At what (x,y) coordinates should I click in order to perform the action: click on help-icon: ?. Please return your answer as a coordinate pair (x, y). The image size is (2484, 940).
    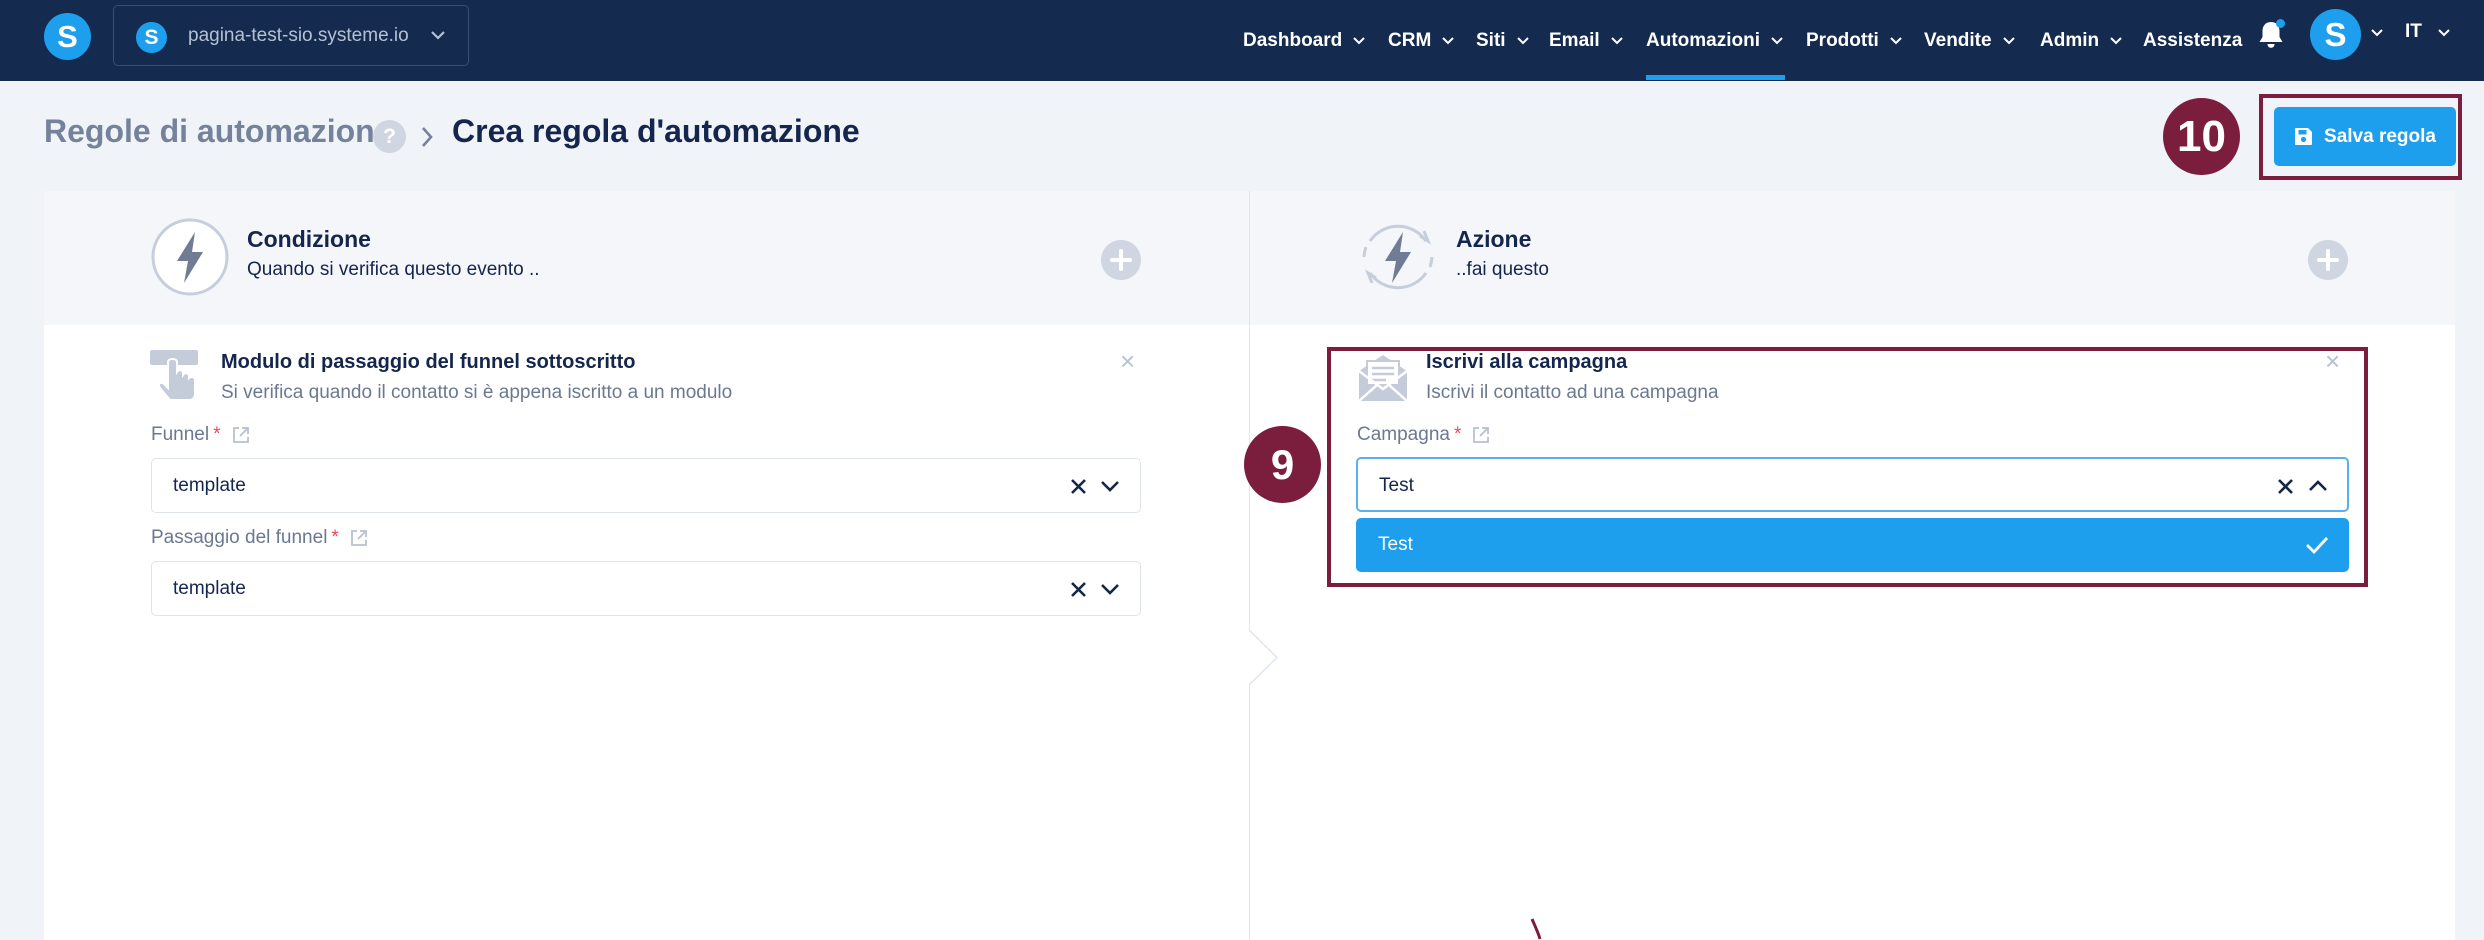
    Looking at the image, I should click on (389, 136).